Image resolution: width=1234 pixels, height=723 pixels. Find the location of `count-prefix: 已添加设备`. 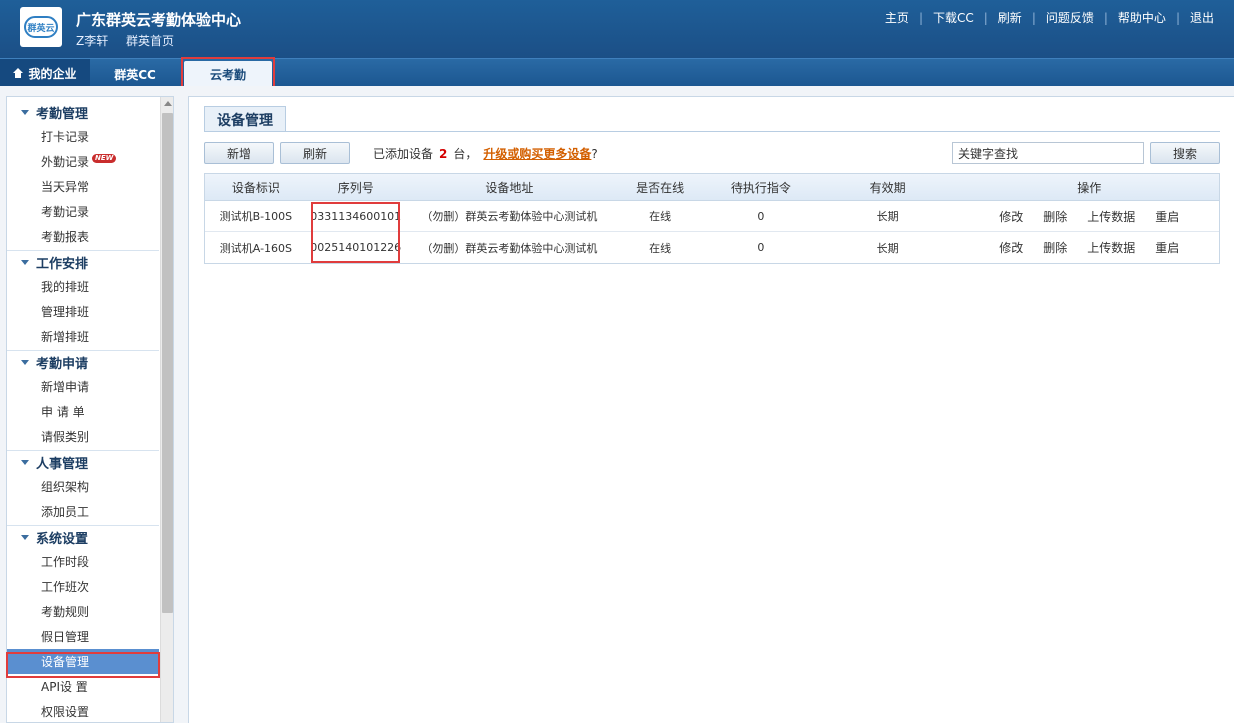

count-prefix: 已添加设备 is located at coordinates (403, 154).